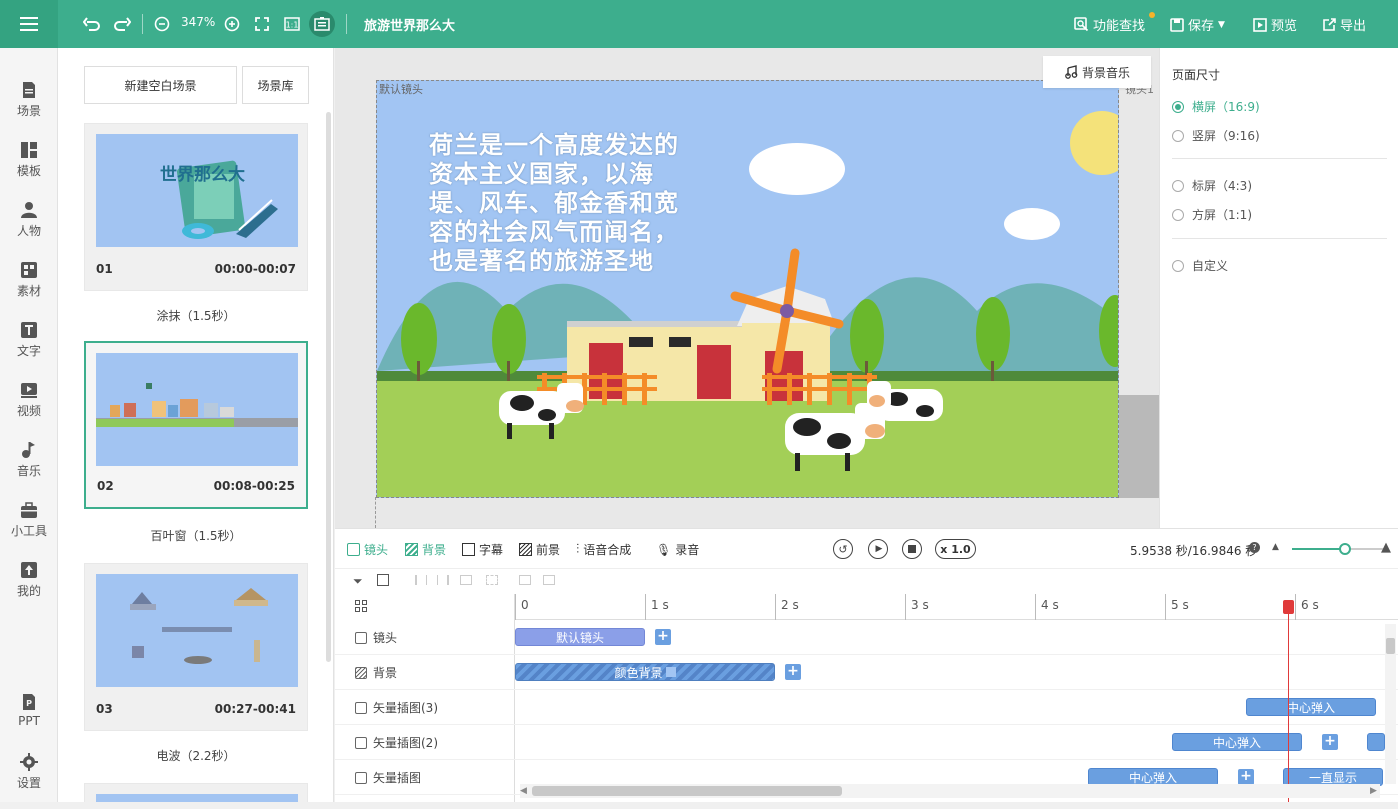 The width and height of the screenshot is (1398, 809). What do you see at coordinates (1254, 547) in the screenshot?
I see `help-icon: ?` at bounding box center [1254, 547].